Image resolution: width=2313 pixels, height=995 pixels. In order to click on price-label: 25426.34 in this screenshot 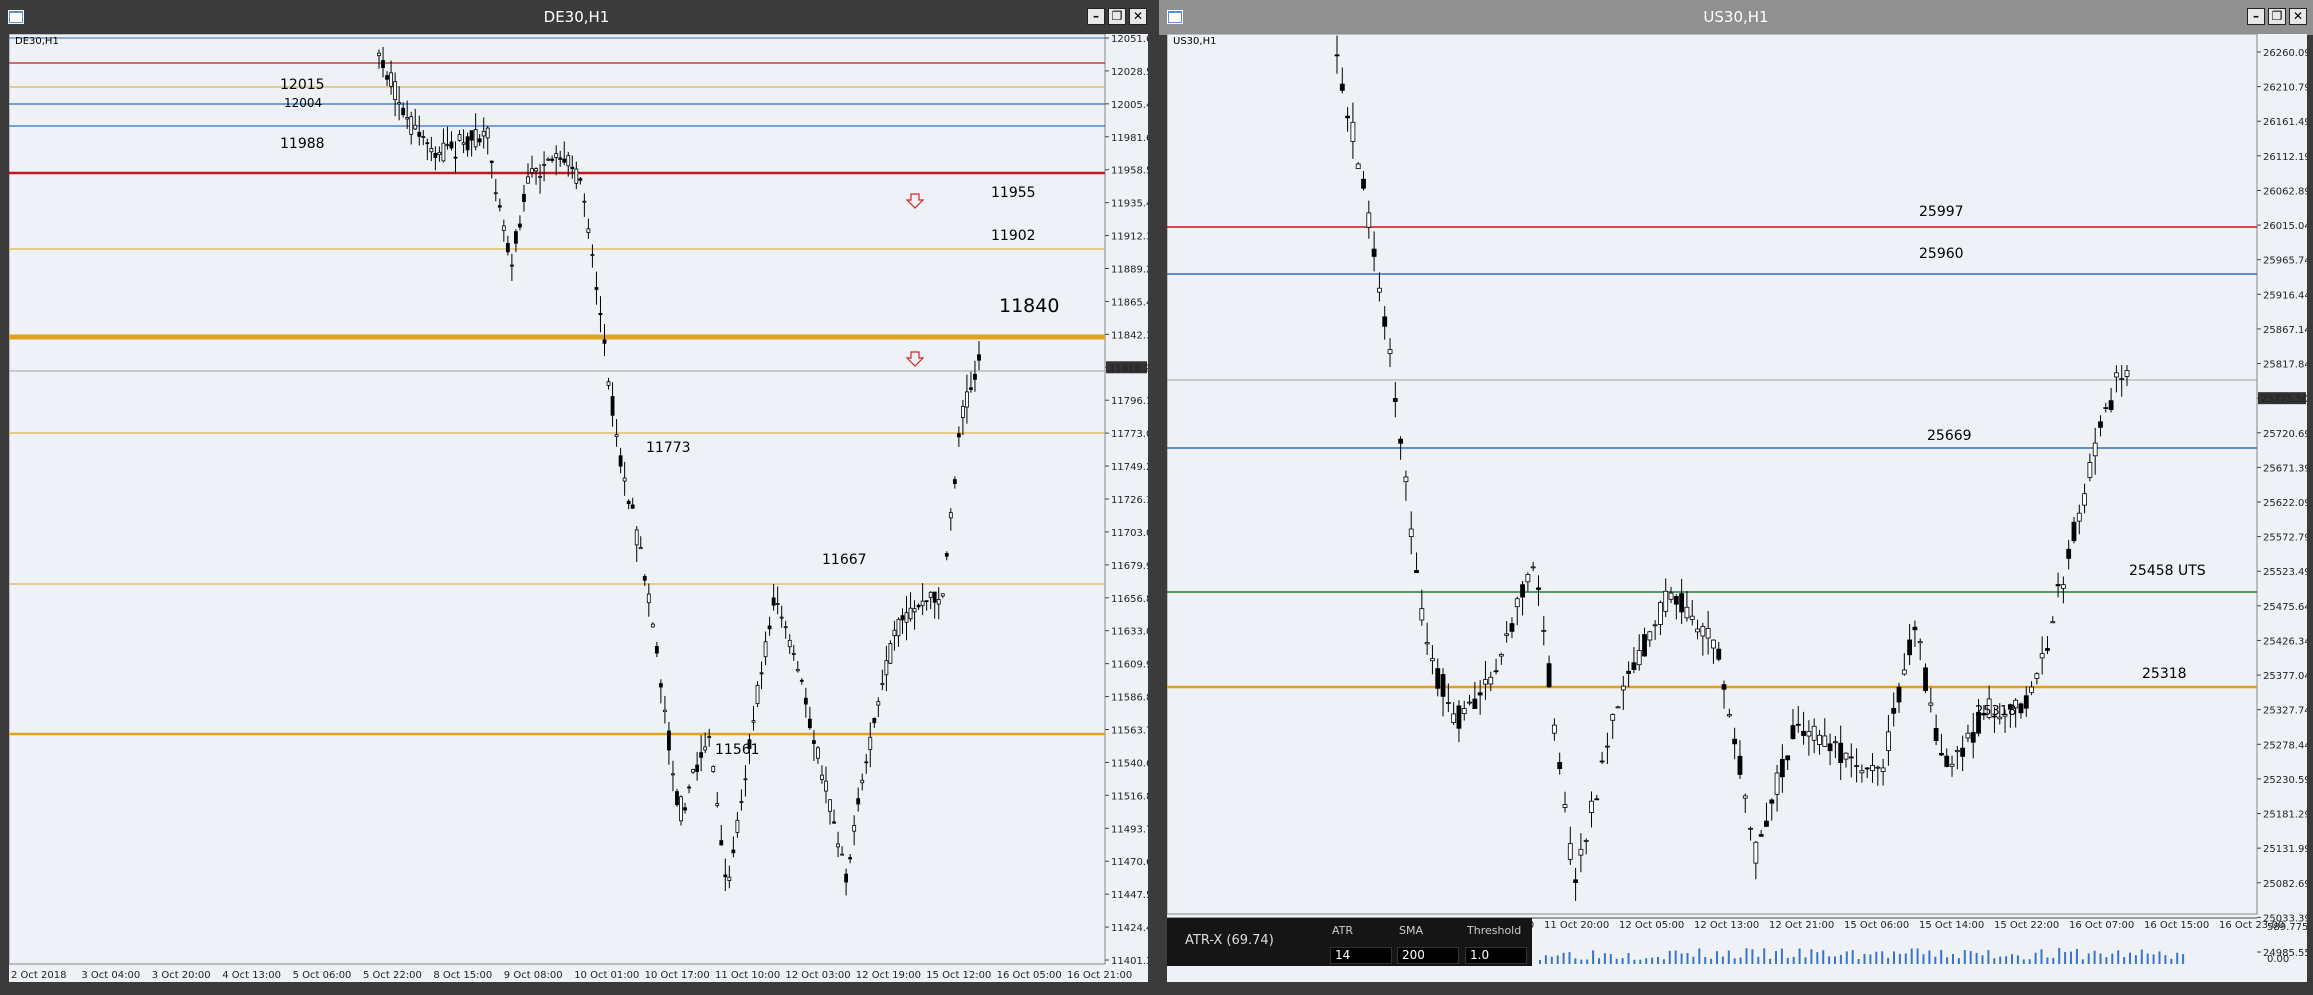, I will do `click(2285, 641)`.